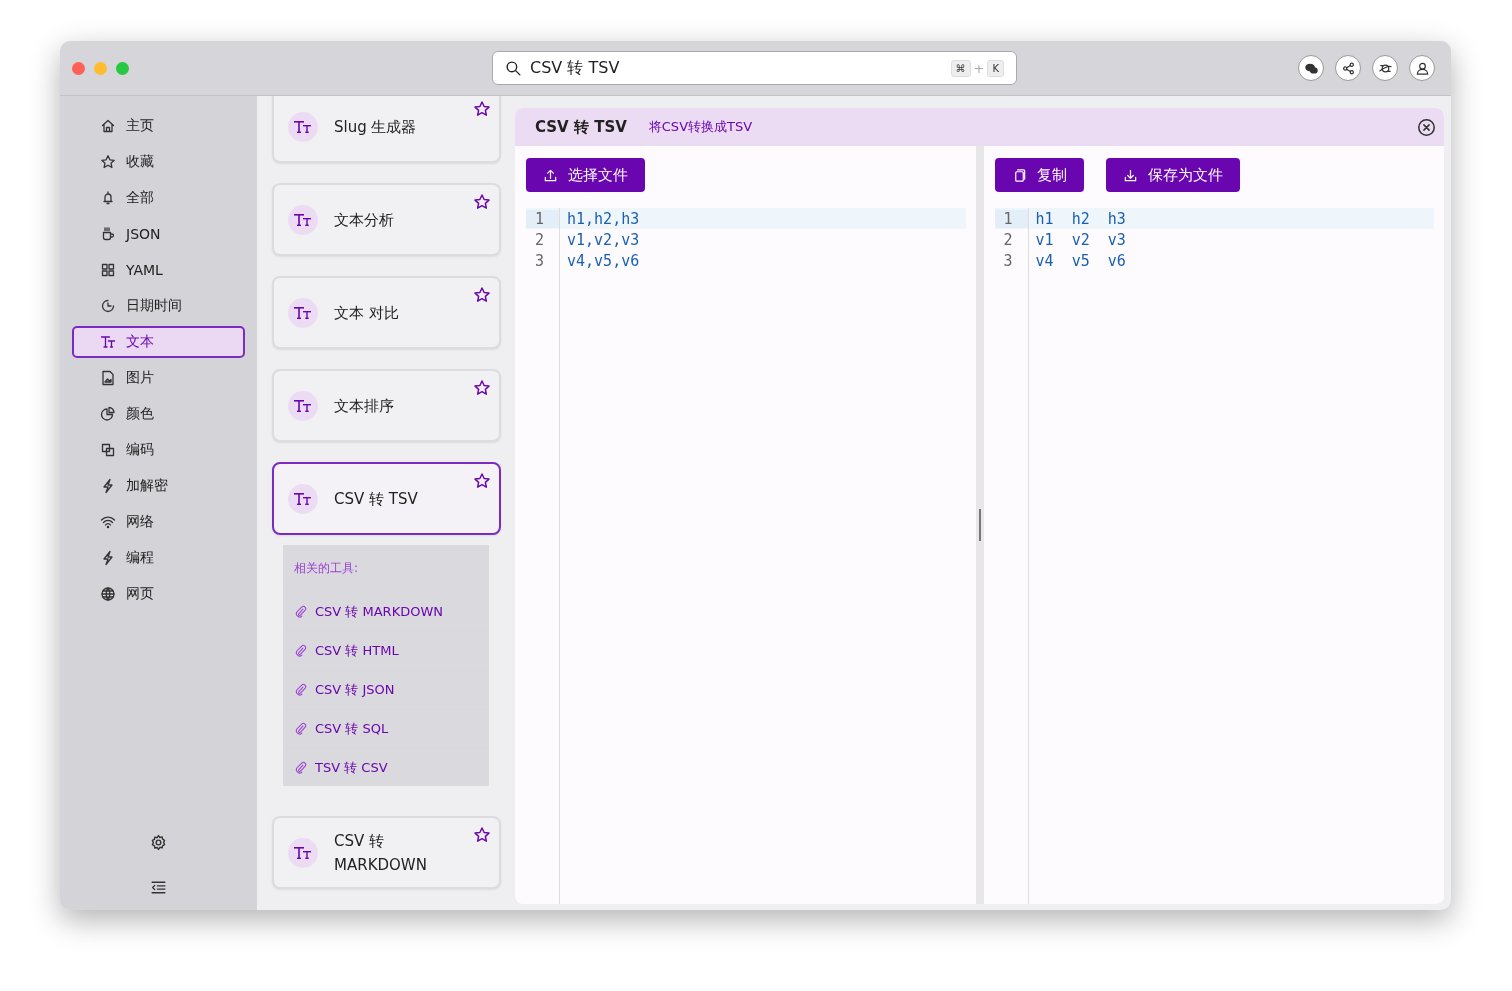 Image resolution: width=1512 pixels, height=991 pixels. Describe the element at coordinates (979, 525) in the screenshot. I see `splitter-handle` at that location.